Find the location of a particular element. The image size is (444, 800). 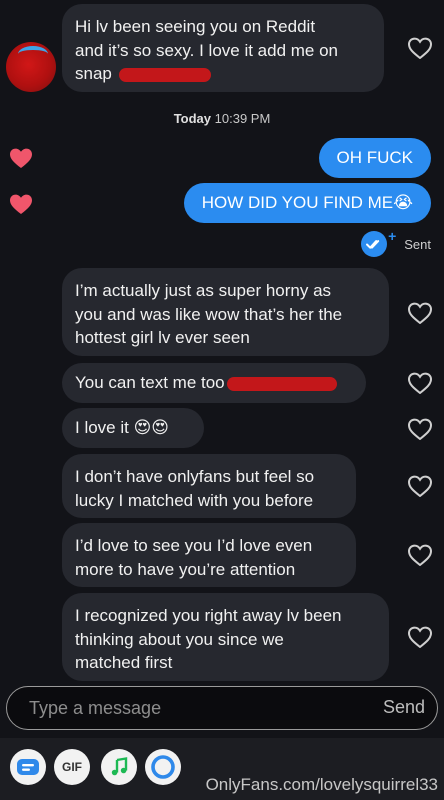

plus-icon: + is located at coordinates (392, 236).